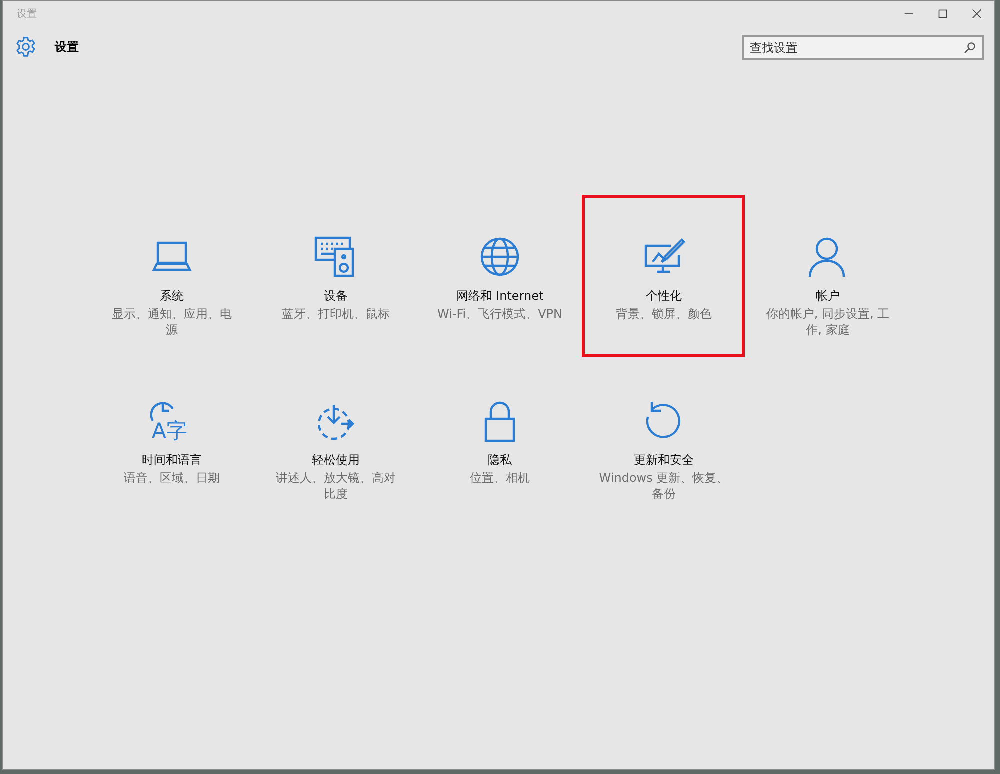 The image size is (1000, 774). What do you see at coordinates (664, 296) in the screenshot?
I see `tile-title: 个性化` at bounding box center [664, 296].